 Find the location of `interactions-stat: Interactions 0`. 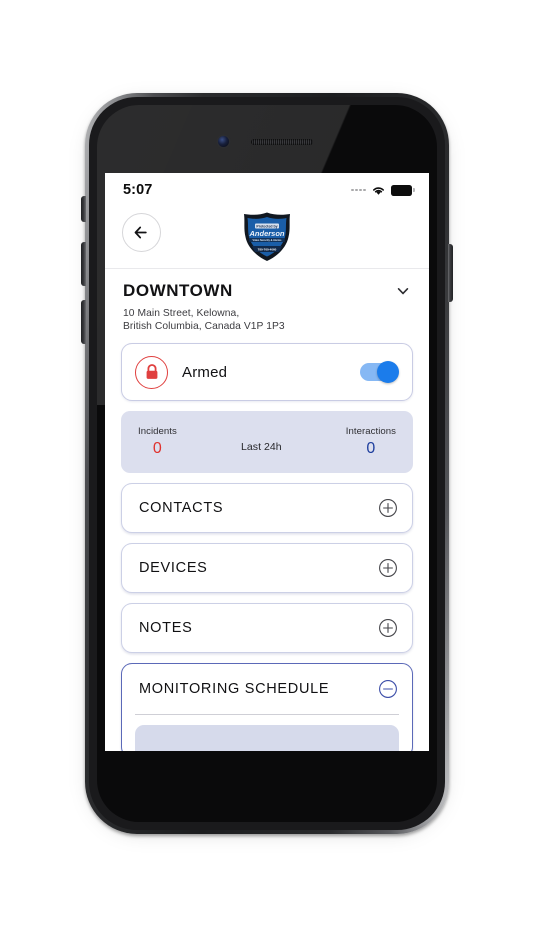

interactions-stat: Interactions 0 is located at coordinates (371, 442).